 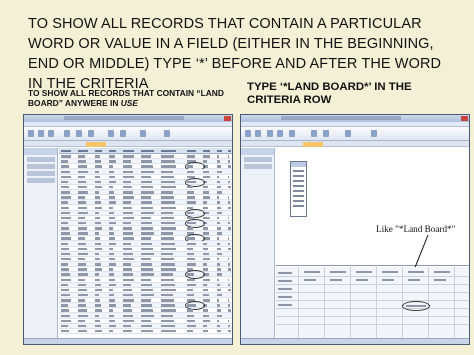 What do you see at coordinates (145, 331) in the screenshot?
I see `table-row` at bounding box center [145, 331].